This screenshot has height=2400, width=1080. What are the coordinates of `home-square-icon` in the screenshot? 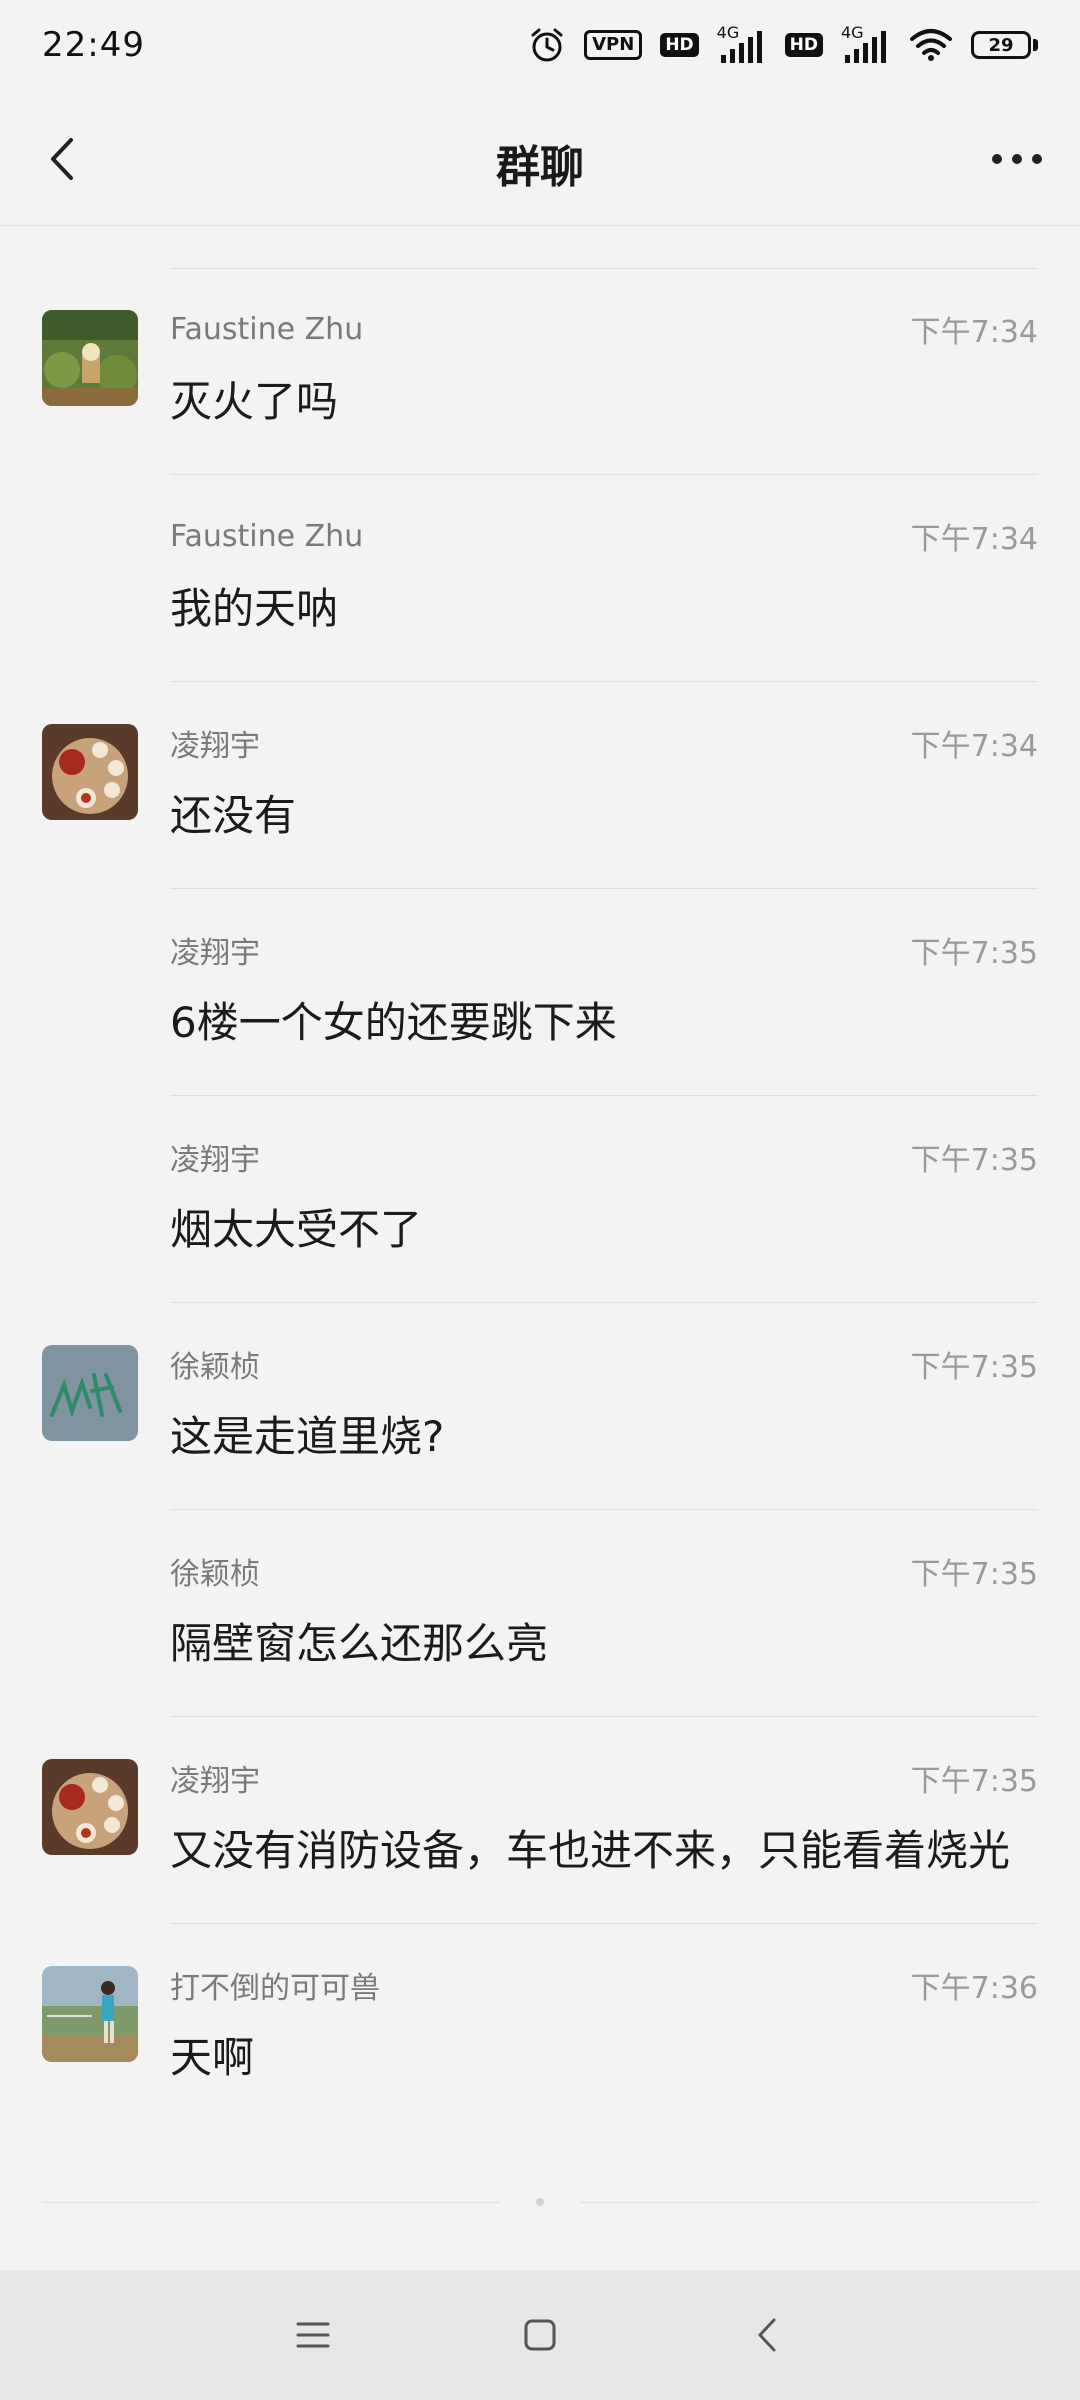 It's located at (540, 2335).